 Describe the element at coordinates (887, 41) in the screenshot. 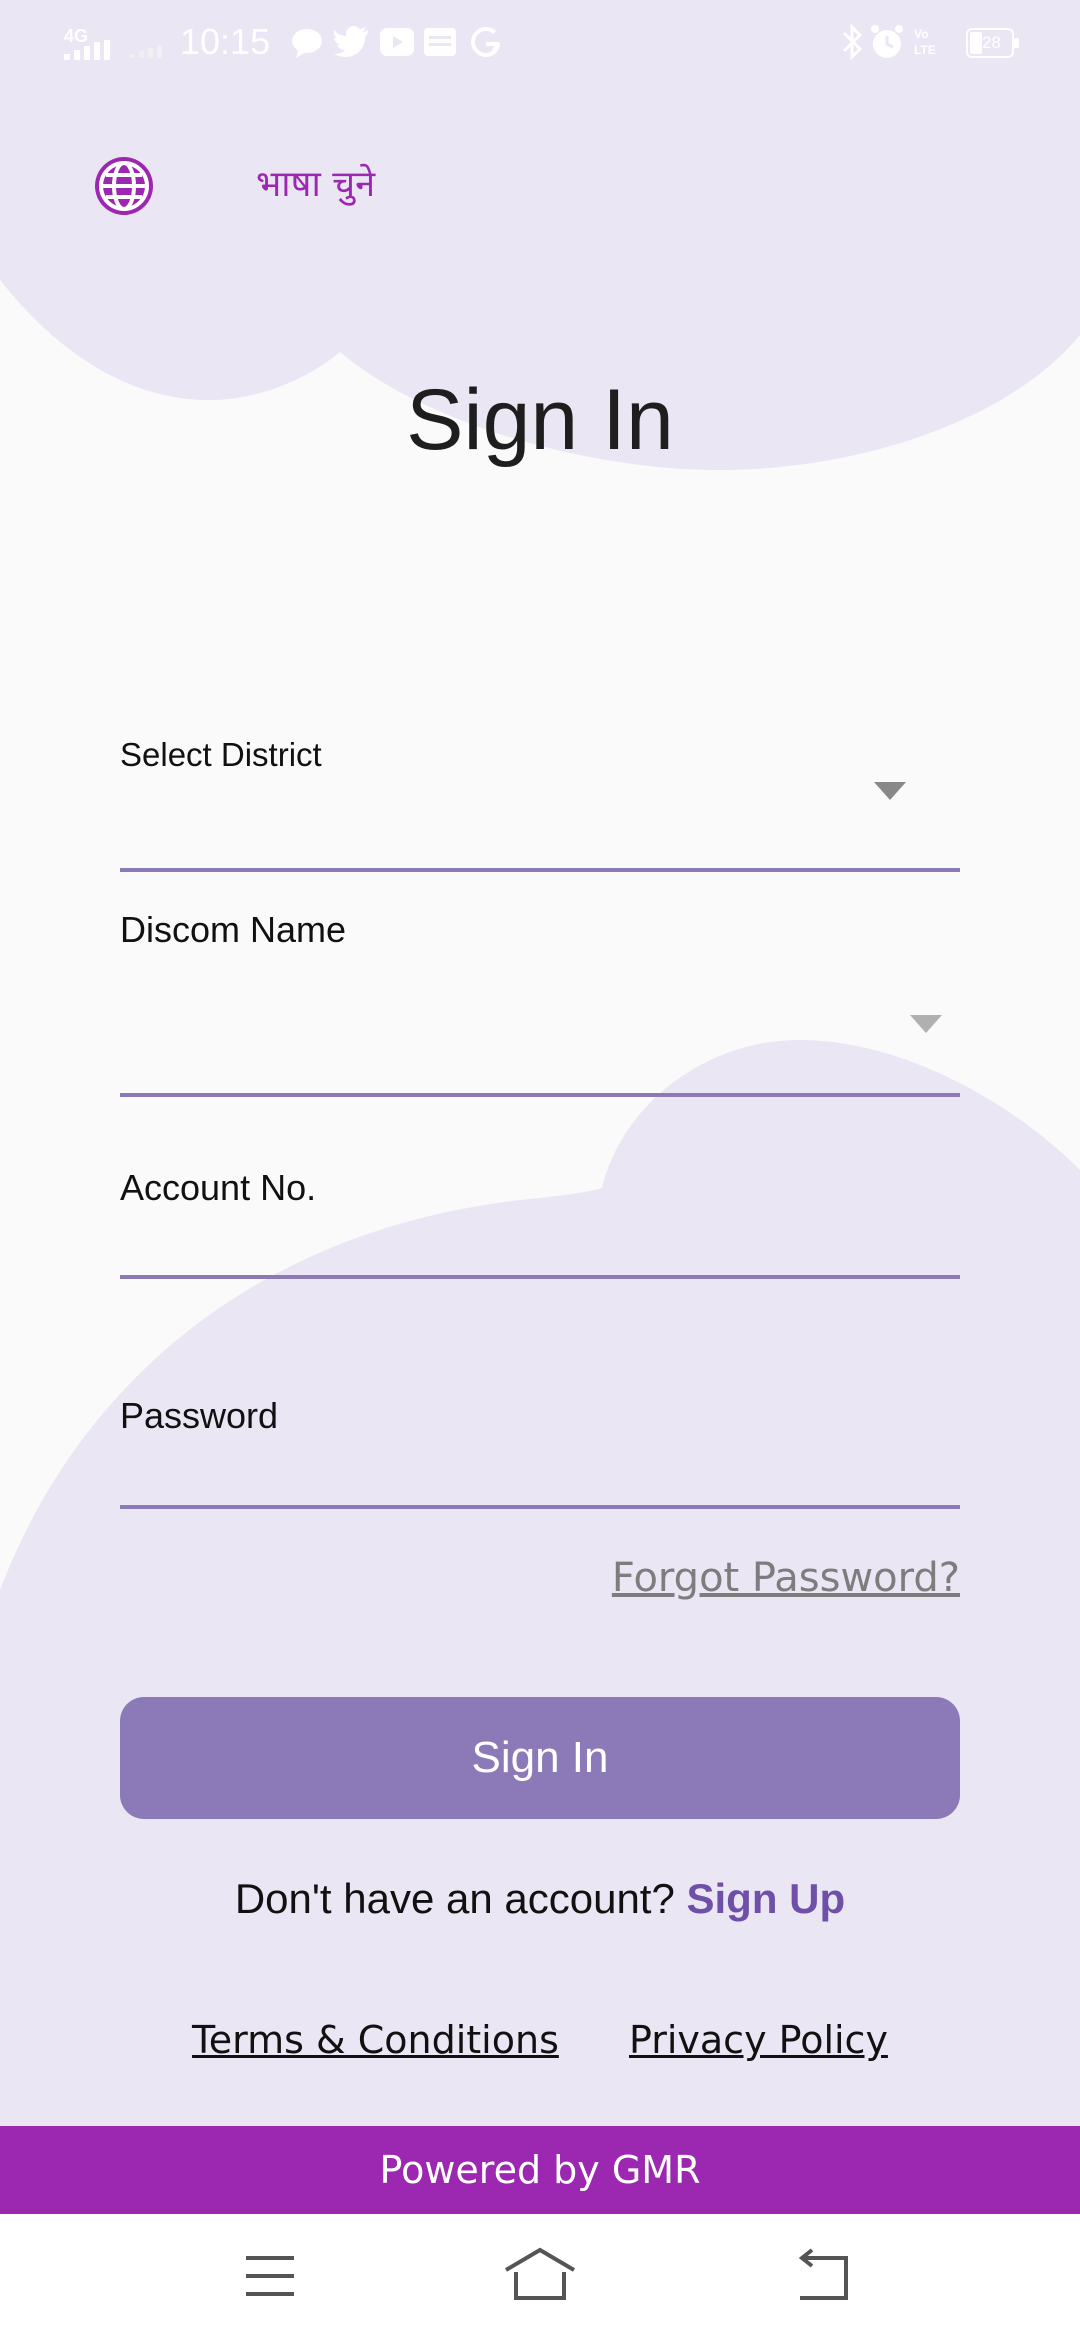

I see `alarm-icon` at that location.